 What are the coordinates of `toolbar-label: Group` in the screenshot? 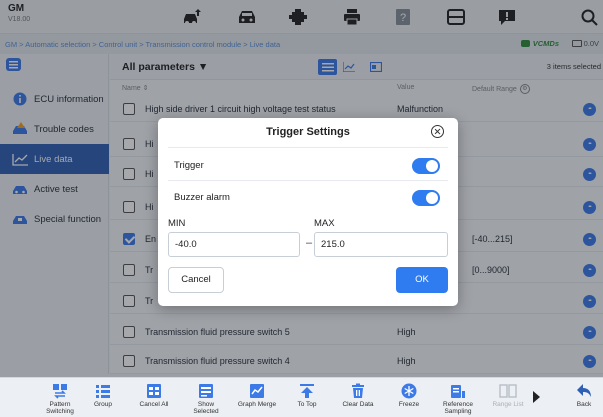 It's located at (103, 404).